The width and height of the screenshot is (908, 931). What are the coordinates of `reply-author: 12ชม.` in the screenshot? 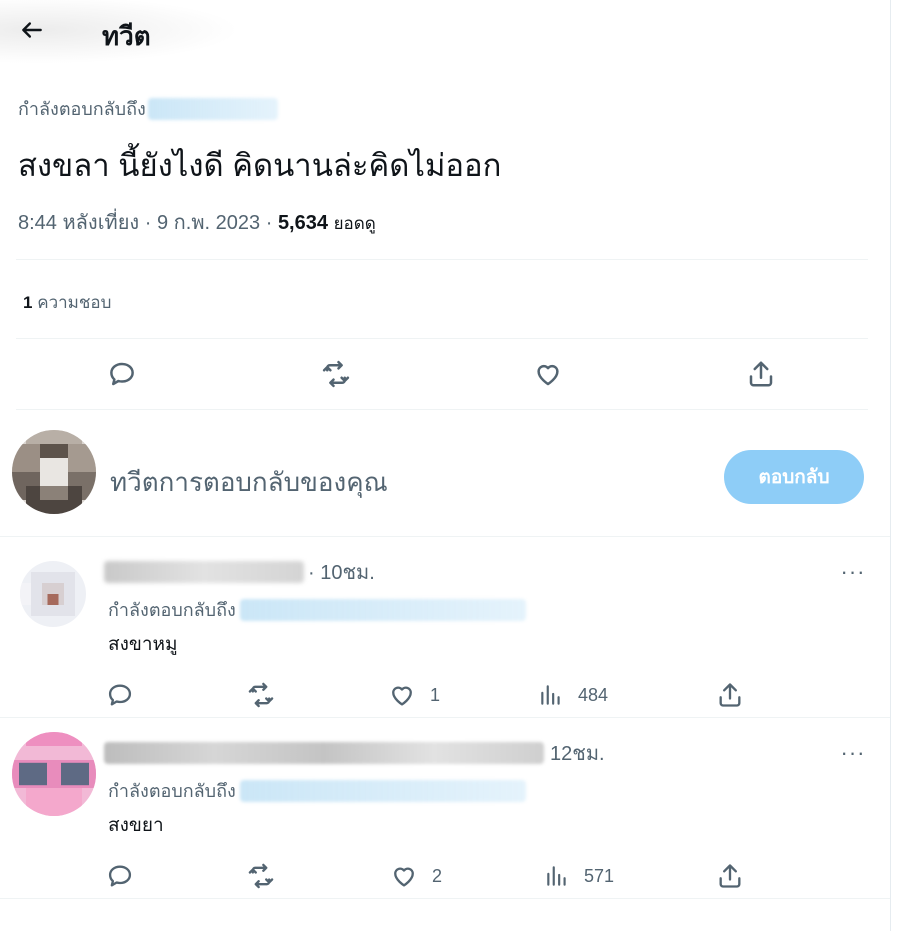 It's located at (354, 753).